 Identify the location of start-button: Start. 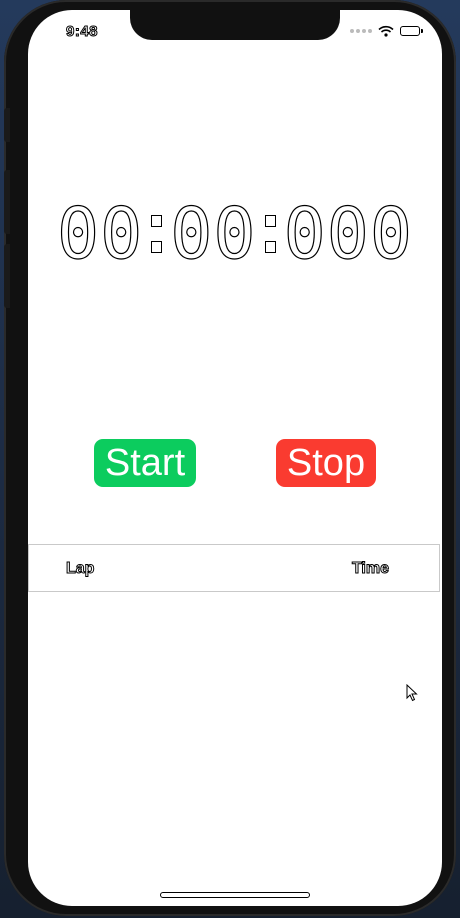
(145, 463).